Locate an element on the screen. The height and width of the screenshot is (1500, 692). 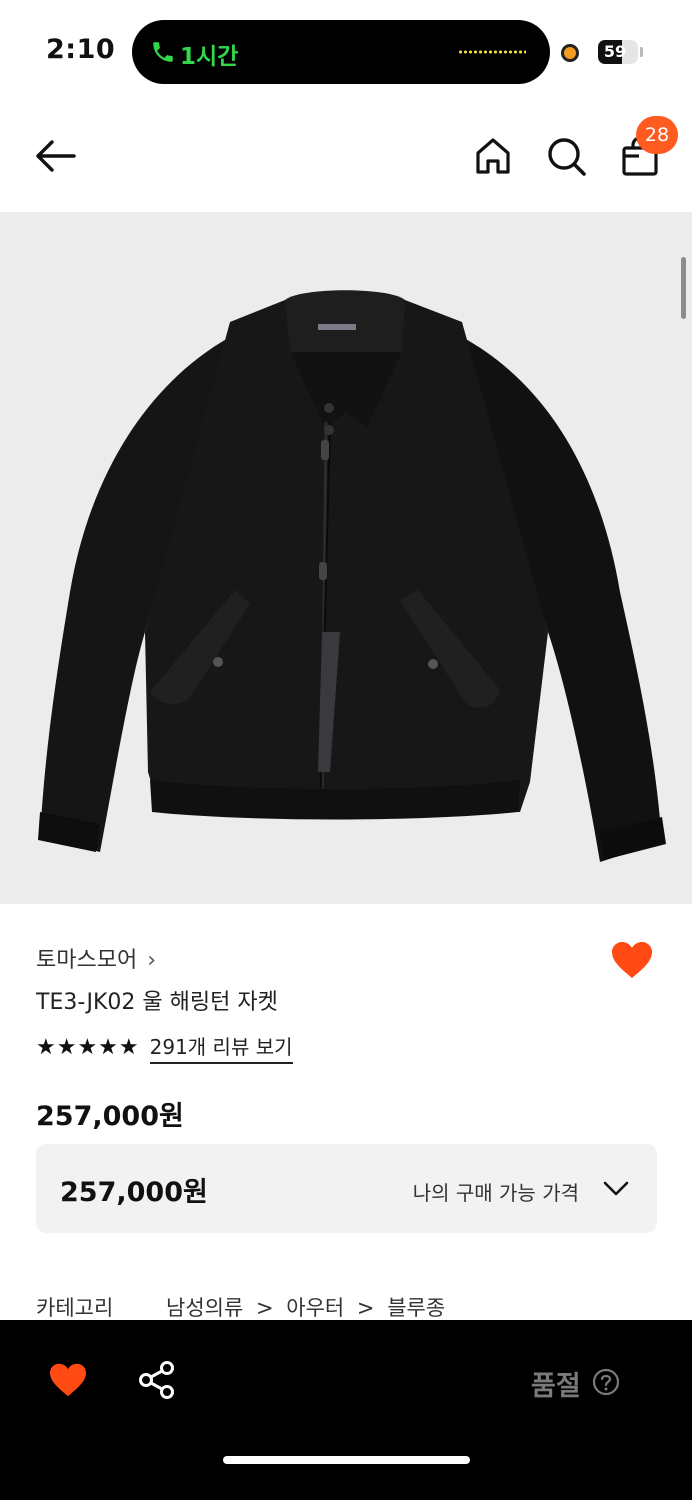
home-indicator is located at coordinates (346, 1460).